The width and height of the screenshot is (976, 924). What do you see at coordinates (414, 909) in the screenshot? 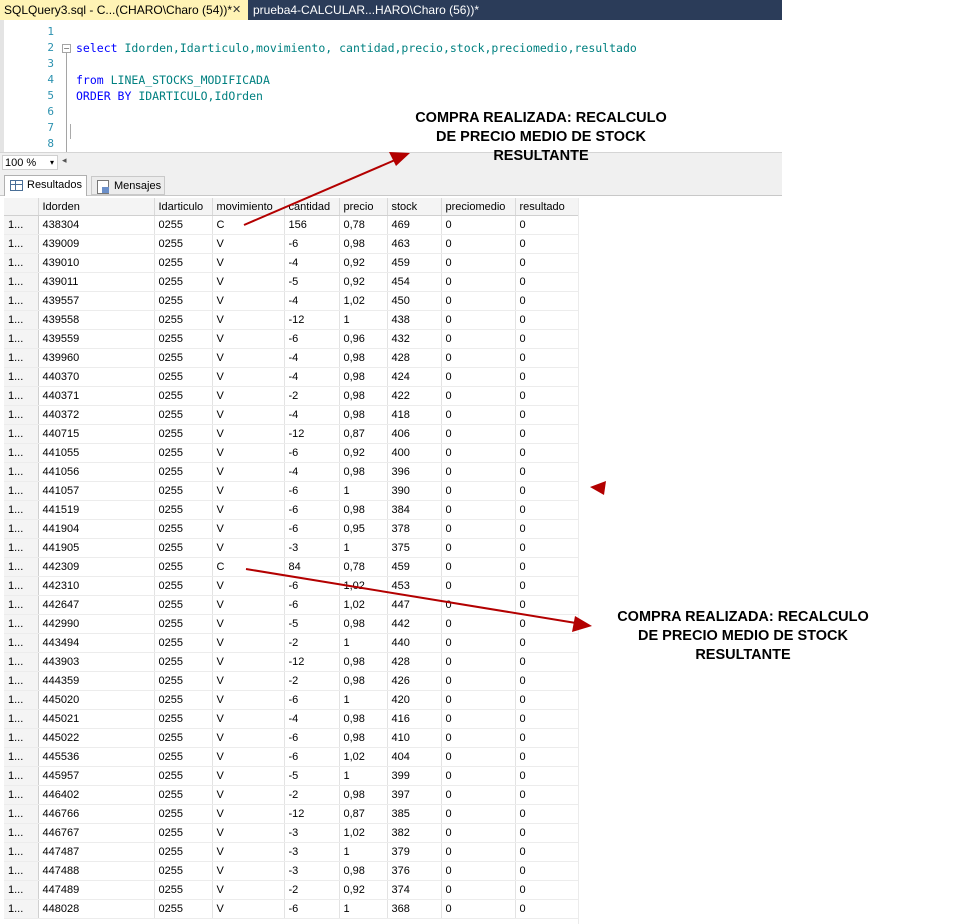
I see `cell-stock: 368` at bounding box center [414, 909].